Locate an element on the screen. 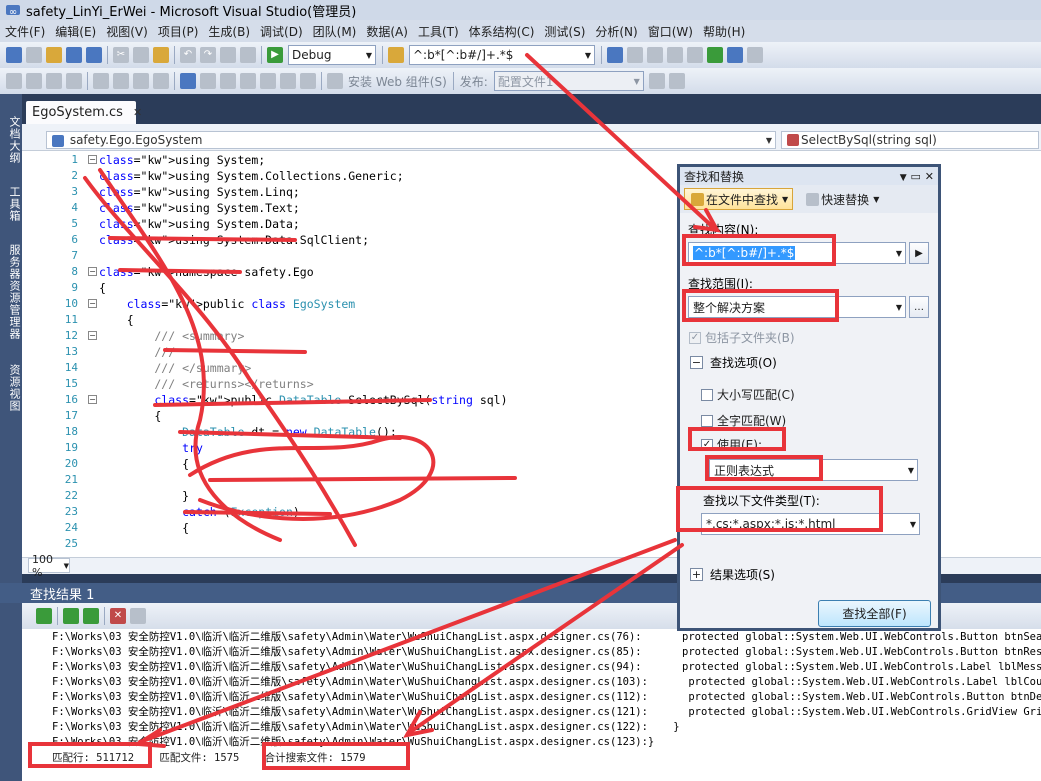  extension-manager-icon is located at coordinates (735, 55).